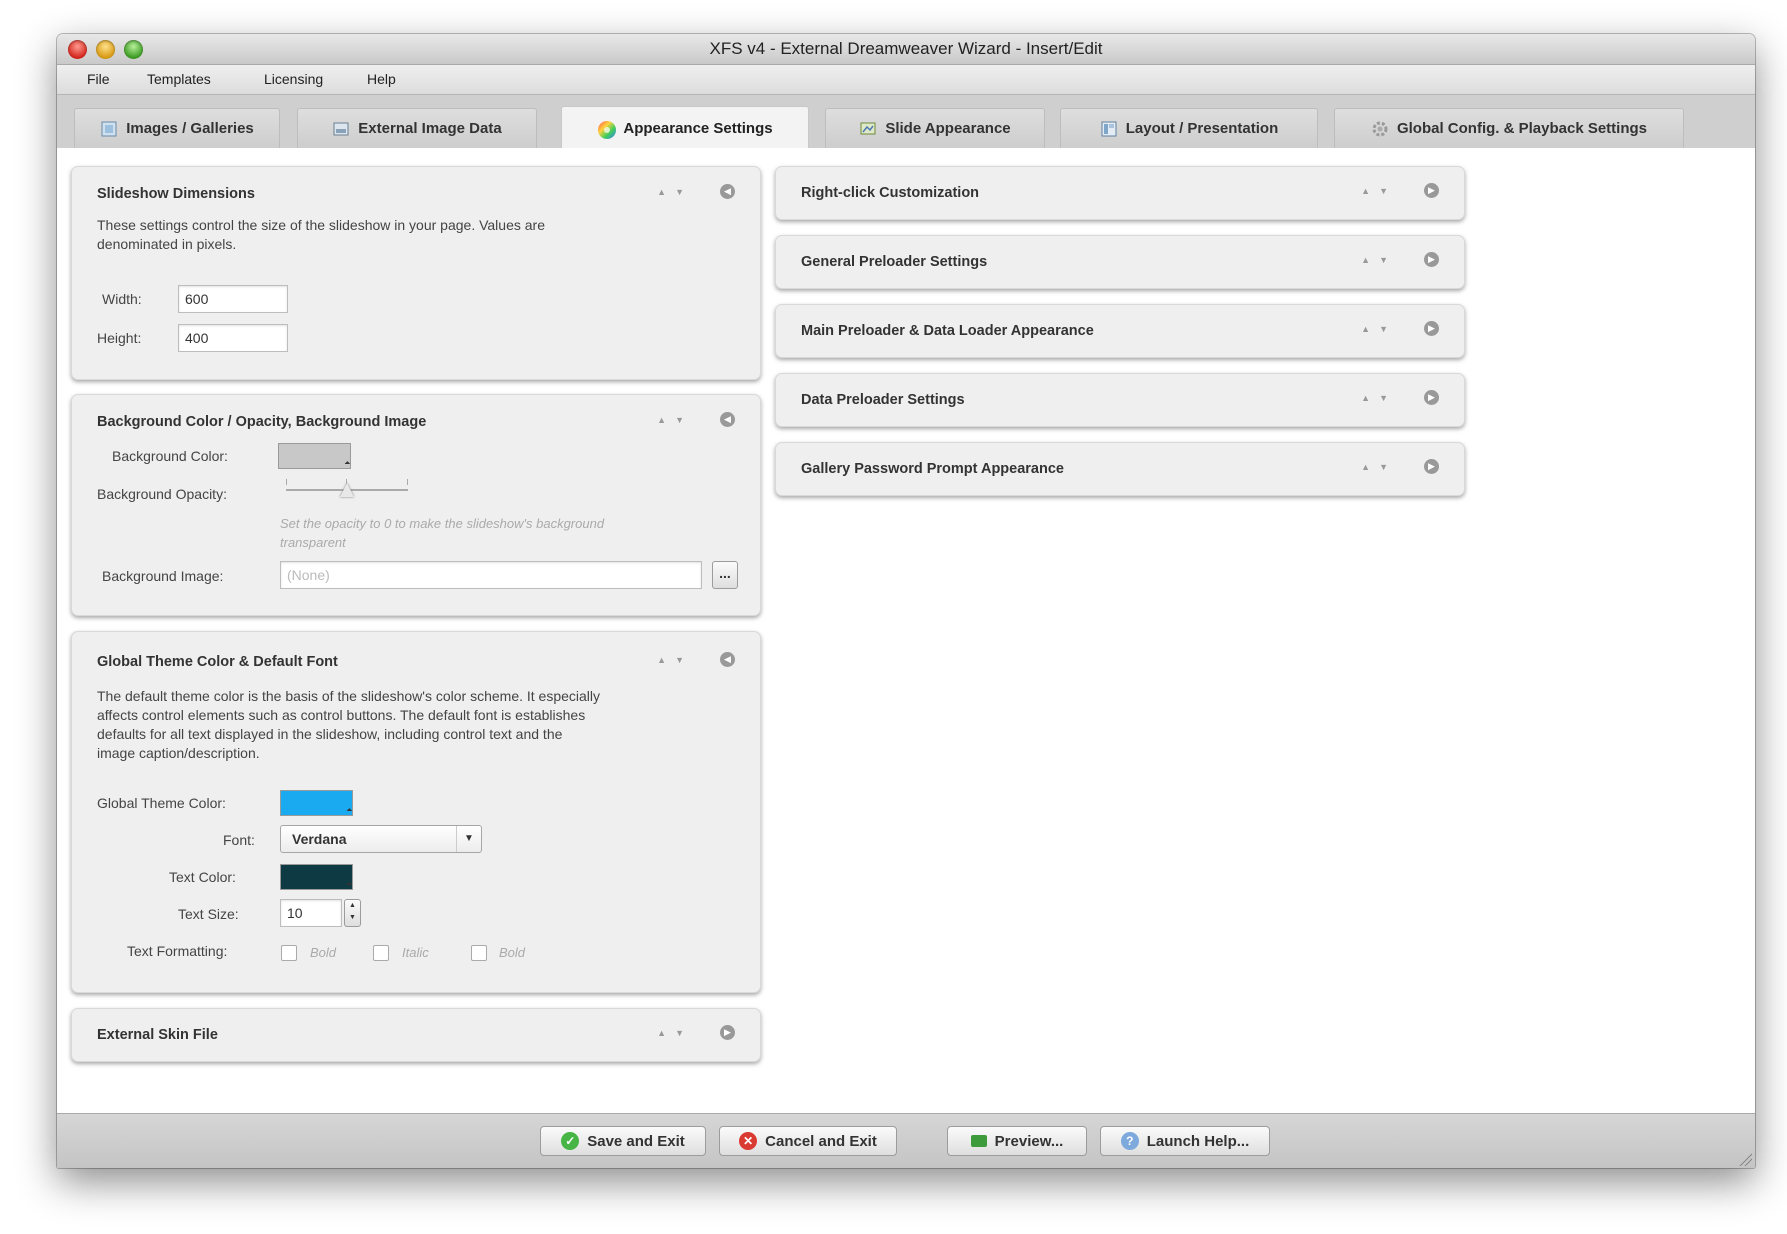 This screenshot has height=1234, width=1787. Describe the element at coordinates (311, 913) in the screenshot. I see `text-size-input: 10` at that location.